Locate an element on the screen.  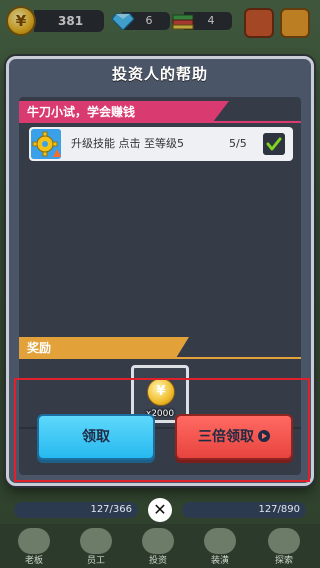
explore-icon is located at coordinates (284, 541).